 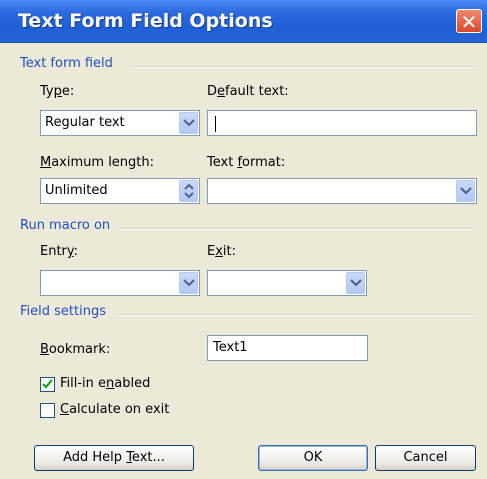 I want to click on cancel-button: Cancel, so click(x=425, y=458).